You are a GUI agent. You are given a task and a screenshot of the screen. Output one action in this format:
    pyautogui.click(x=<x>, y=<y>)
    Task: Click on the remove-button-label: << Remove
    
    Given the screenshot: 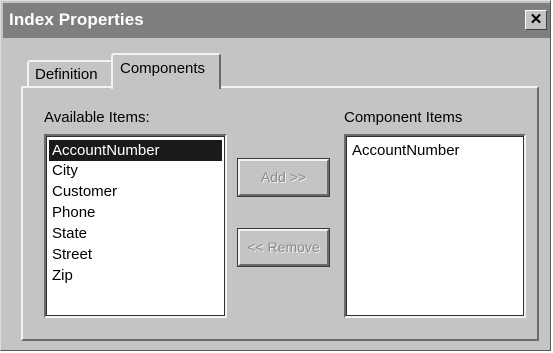 What is the action you would take?
    pyautogui.click(x=283, y=247)
    